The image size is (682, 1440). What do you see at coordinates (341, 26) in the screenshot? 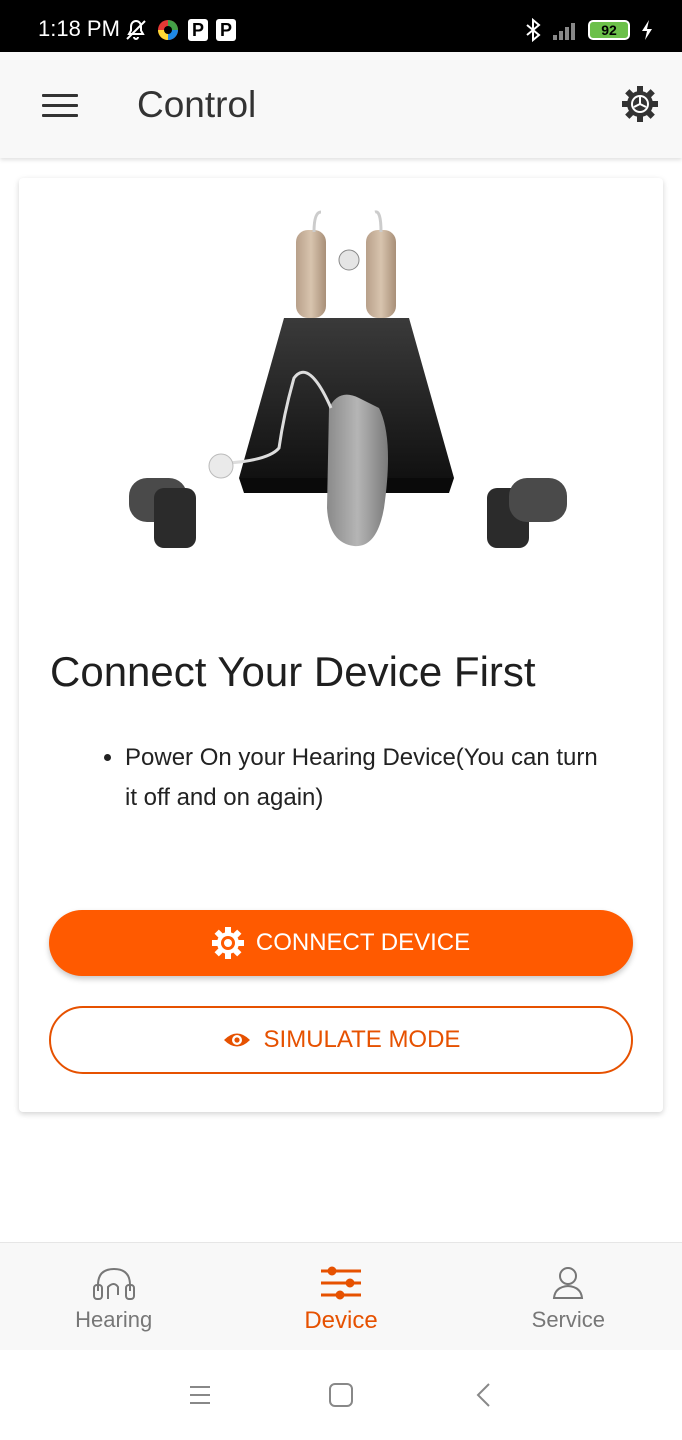
I see `status-bar: 1:18 PM P P 92` at bounding box center [341, 26].